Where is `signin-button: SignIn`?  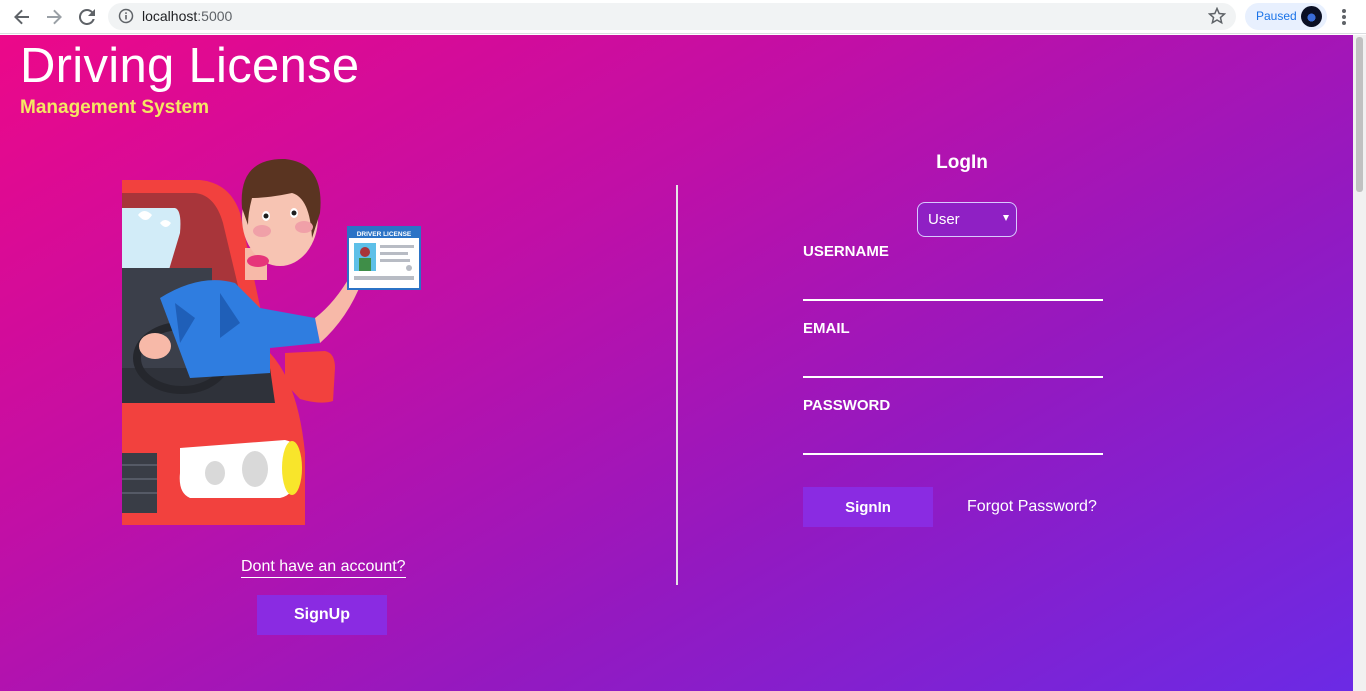 signin-button: SignIn is located at coordinates (868, 507).